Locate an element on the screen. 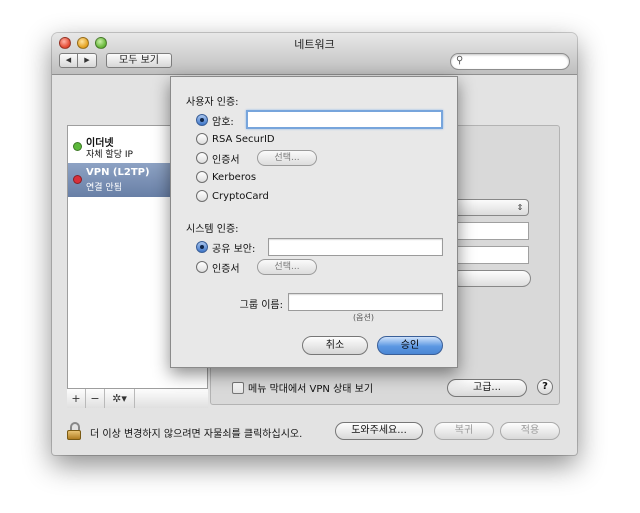  option-label: 암호: is located at coordinates (223, 122).